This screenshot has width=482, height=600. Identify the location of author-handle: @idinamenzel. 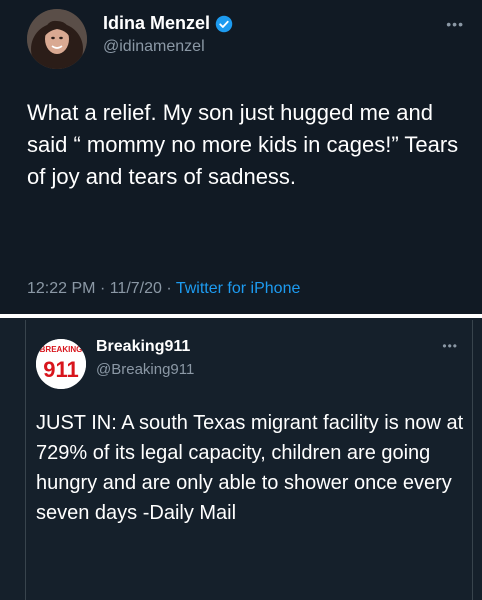
(154, 47).